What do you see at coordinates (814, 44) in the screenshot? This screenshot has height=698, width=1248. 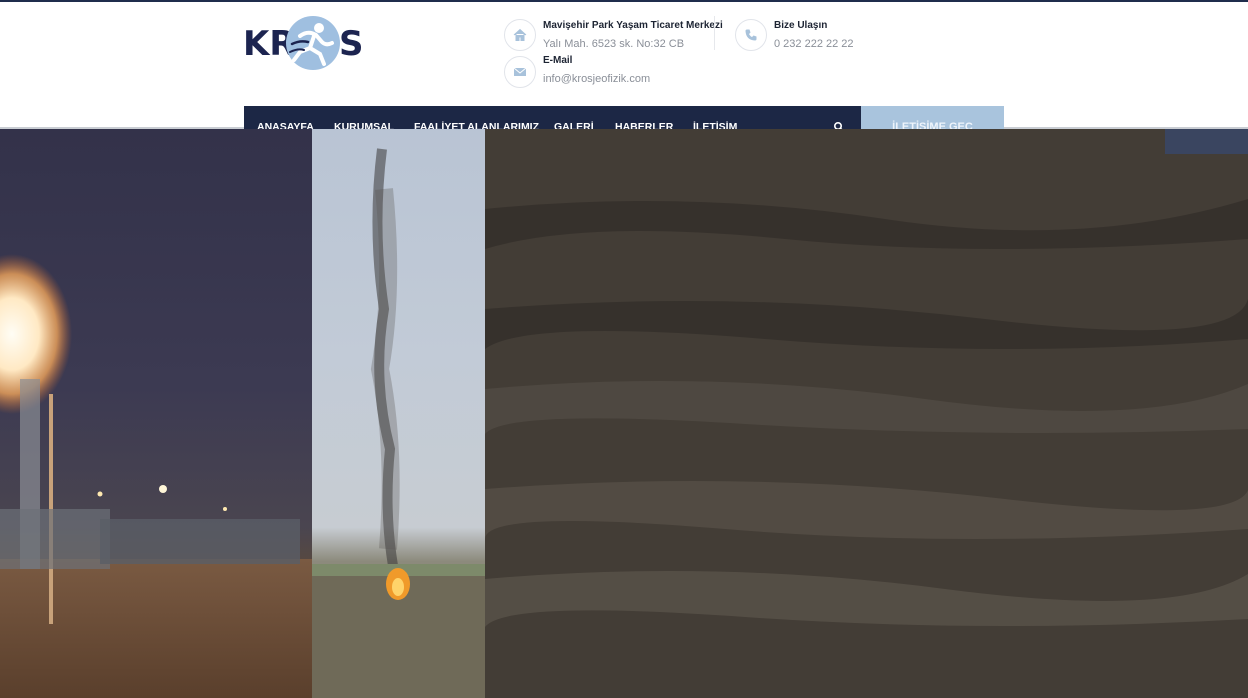 I see `phone-link: 0 232 222 22 22` at bounding box center [814, 44].